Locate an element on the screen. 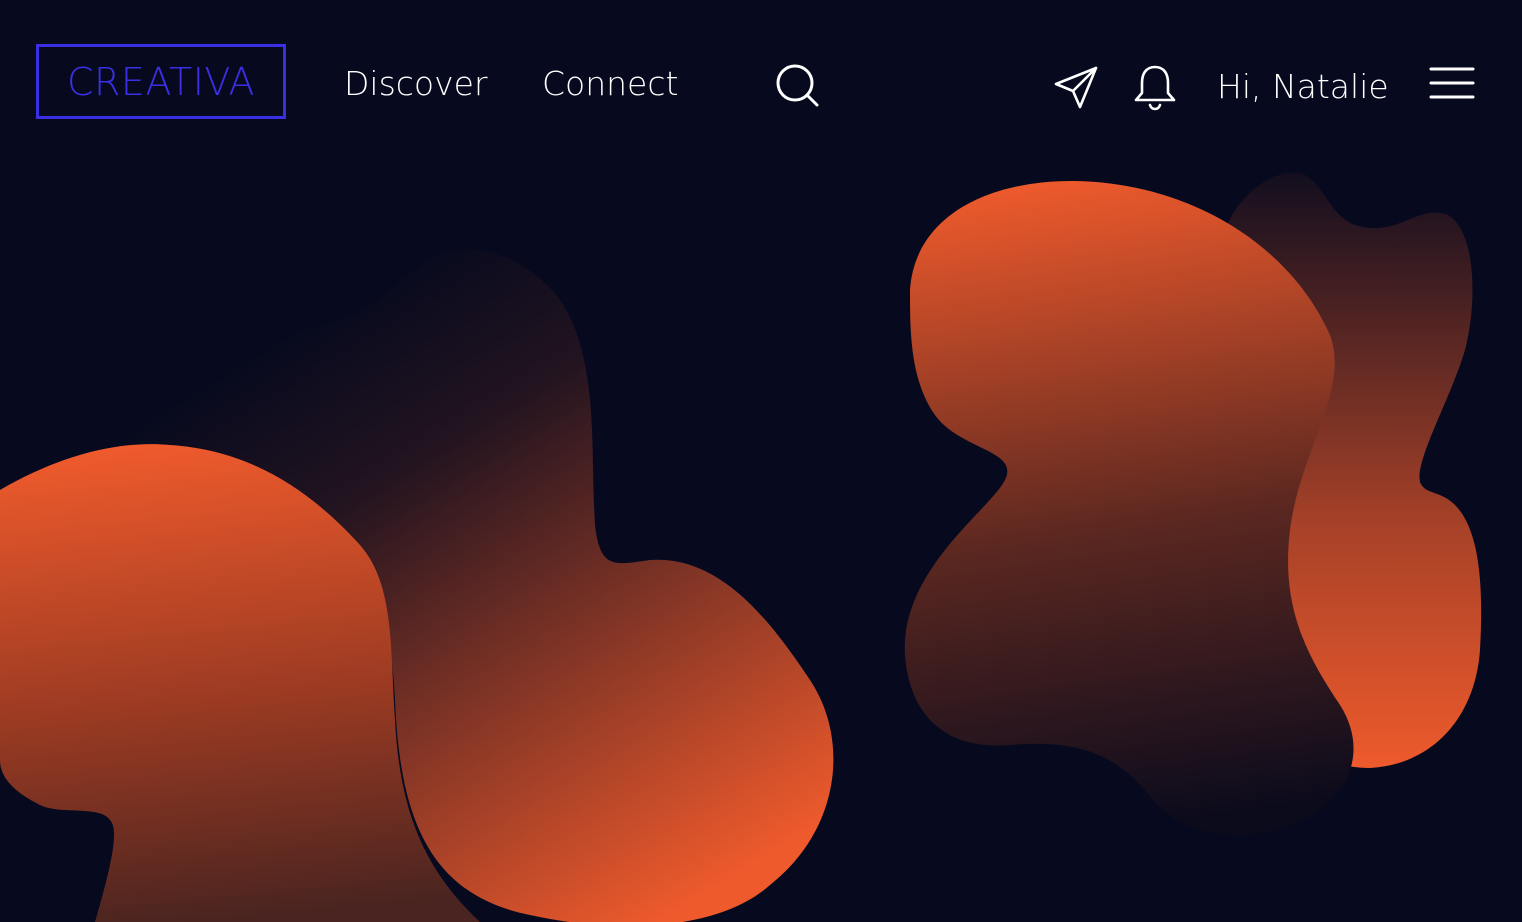 This screenshot has height=922, width=1522. hamburger-menu-icon is located at coordinates (1452, 83).